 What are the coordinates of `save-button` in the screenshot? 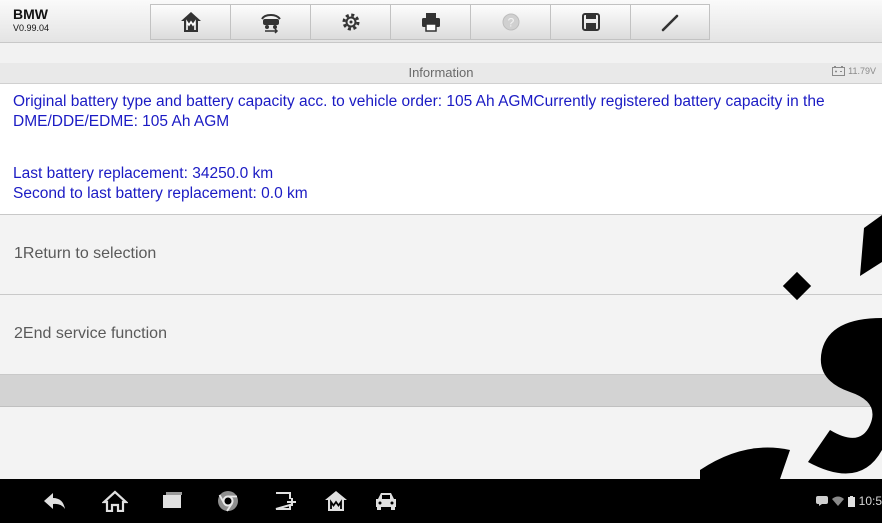 It's located at (590, 22).